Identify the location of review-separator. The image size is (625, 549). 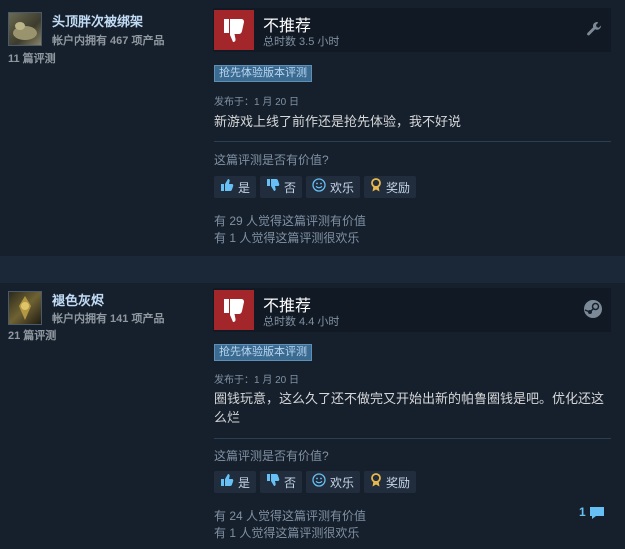
(312, 269).